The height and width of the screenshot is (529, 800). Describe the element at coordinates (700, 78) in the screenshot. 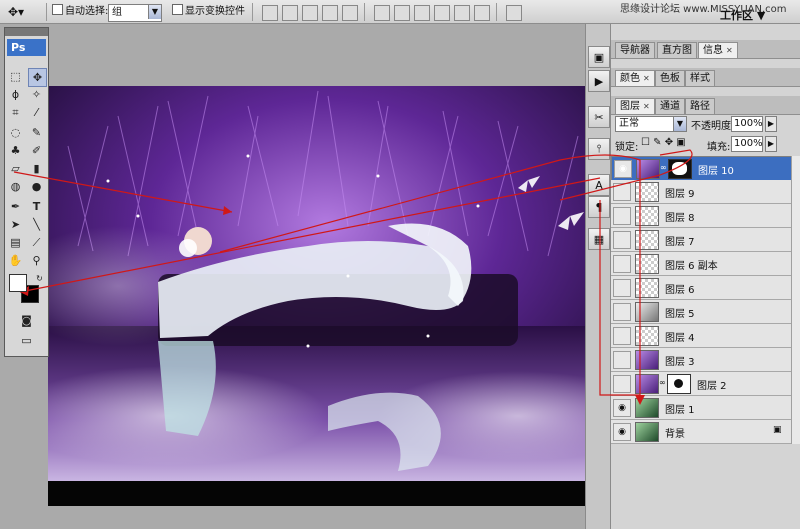

I see `tab-styles: 样式` at that location.